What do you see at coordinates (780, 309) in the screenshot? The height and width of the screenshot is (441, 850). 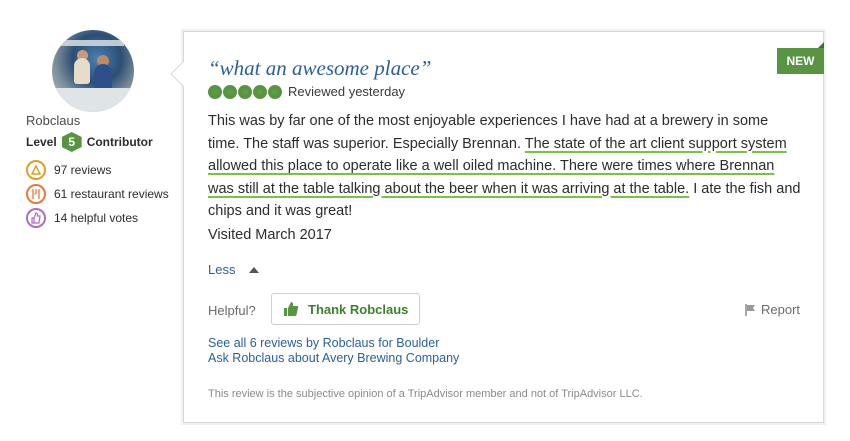 I see `report-label: Report` at bounding box center [780, 309].